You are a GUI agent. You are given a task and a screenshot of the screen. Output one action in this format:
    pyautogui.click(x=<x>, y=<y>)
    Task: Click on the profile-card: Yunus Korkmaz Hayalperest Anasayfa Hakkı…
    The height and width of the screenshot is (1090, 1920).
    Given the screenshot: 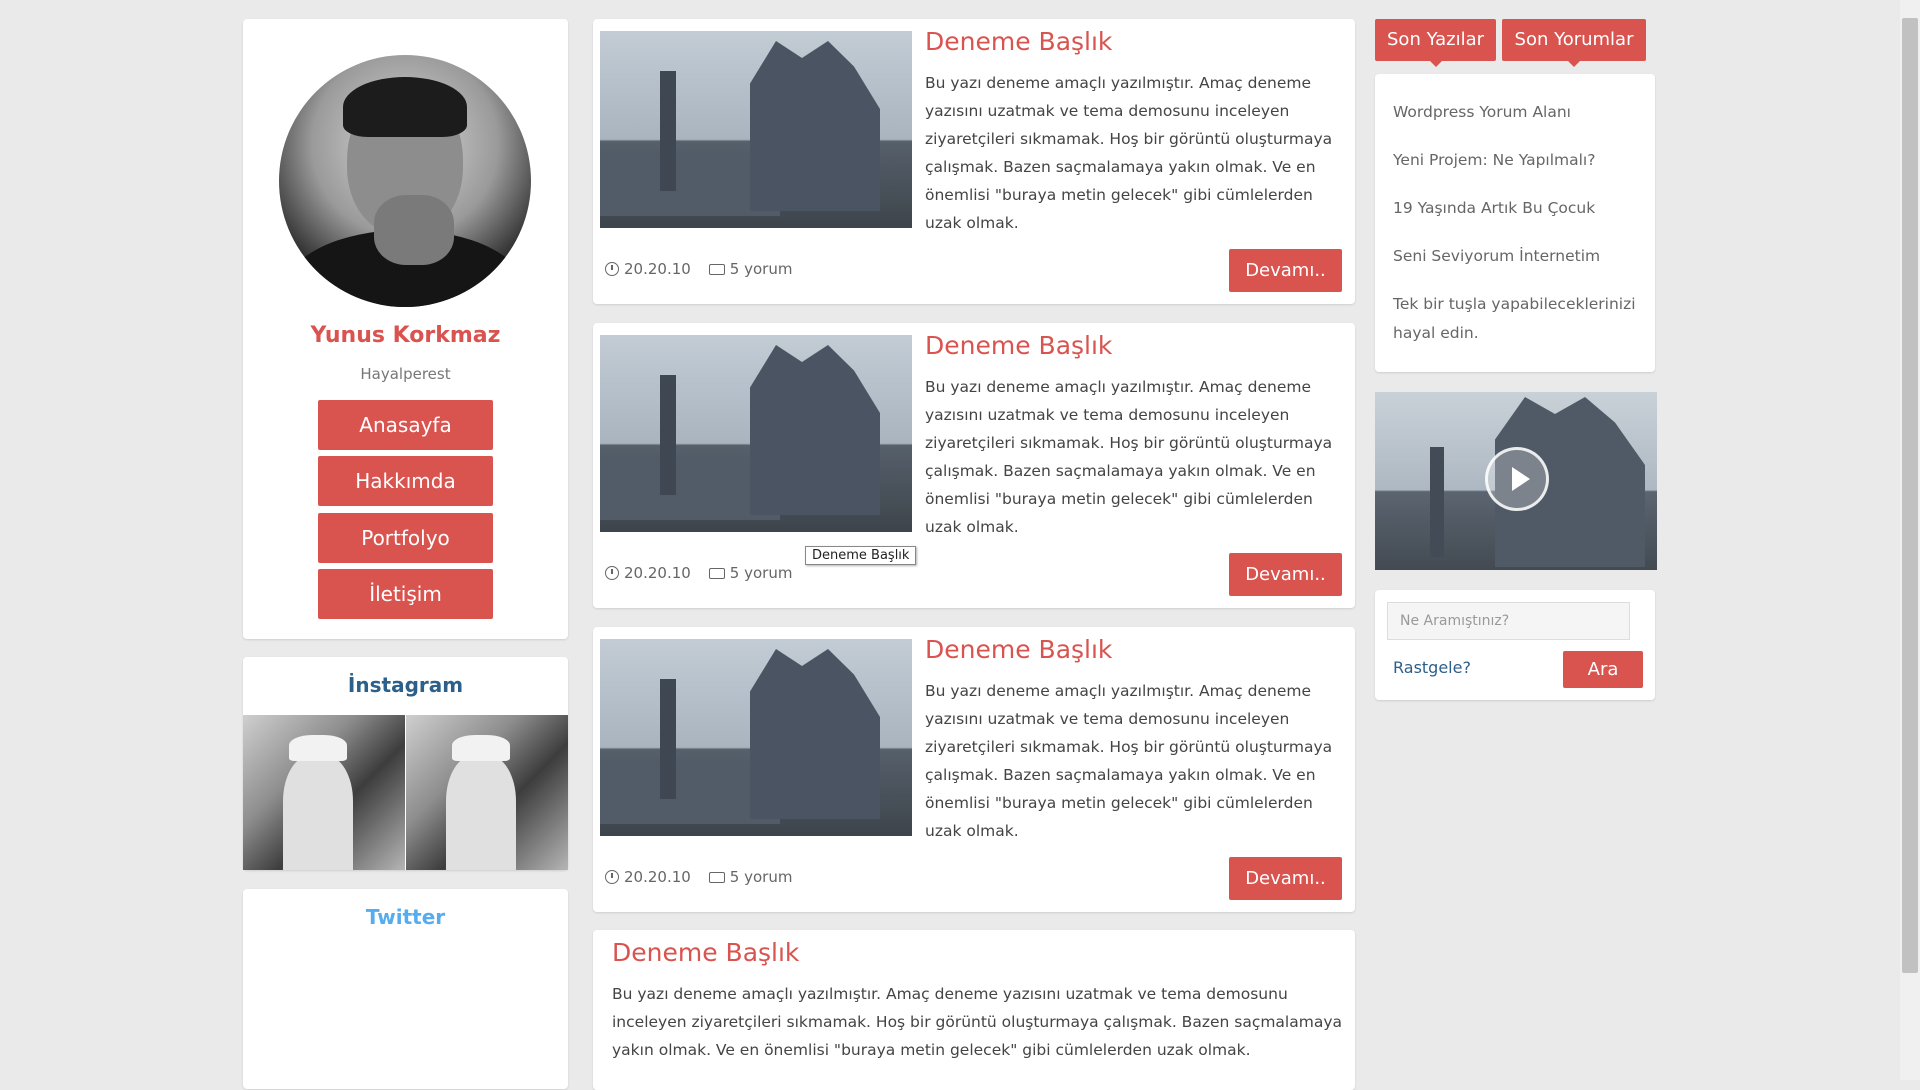 What is the action you would take?
    pyautogui.click(x=405, y=329)
    